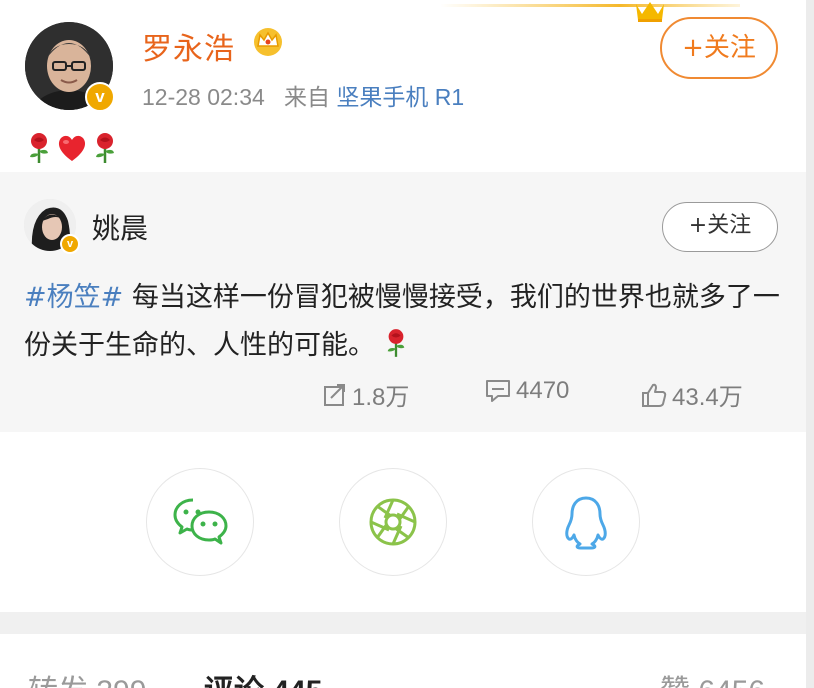 Image resolution: width=814 pixels, height=688 pixels. Describe the element at coordinates (403, 623) in the screenshot. I see `section-divider` at that location.